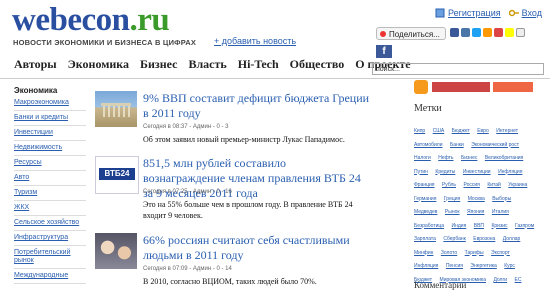 The width and height of the screenshot is (550, 296). Describe the element at coordinates (445, 172) in the screenshot. I see `tag-link: Кредиты` at that location.